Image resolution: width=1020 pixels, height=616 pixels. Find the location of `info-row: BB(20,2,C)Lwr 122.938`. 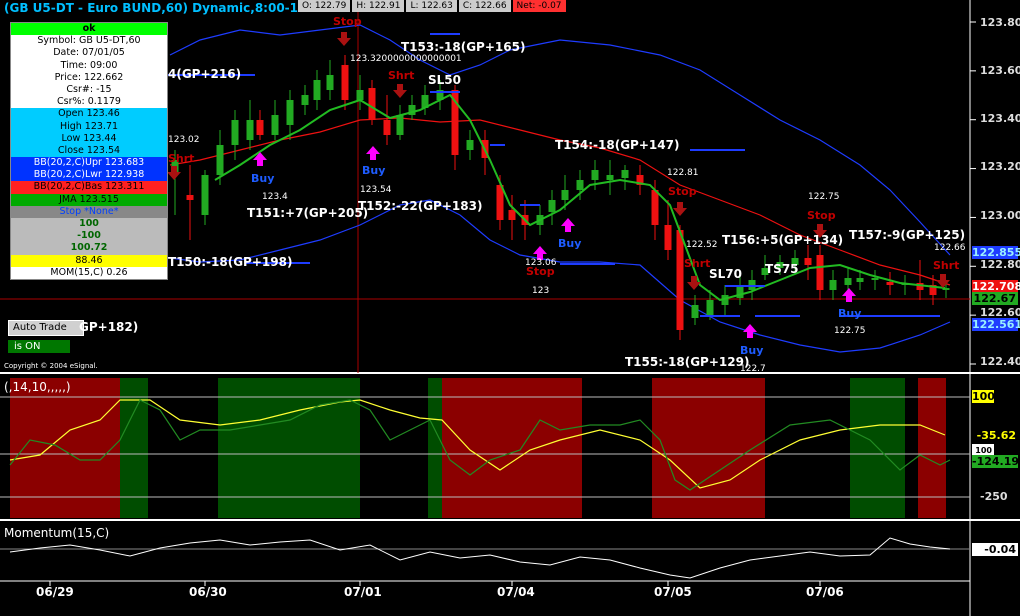

info-row: BB(20,2,C)Lwr 122.938 is located at coordinates (89, 175).